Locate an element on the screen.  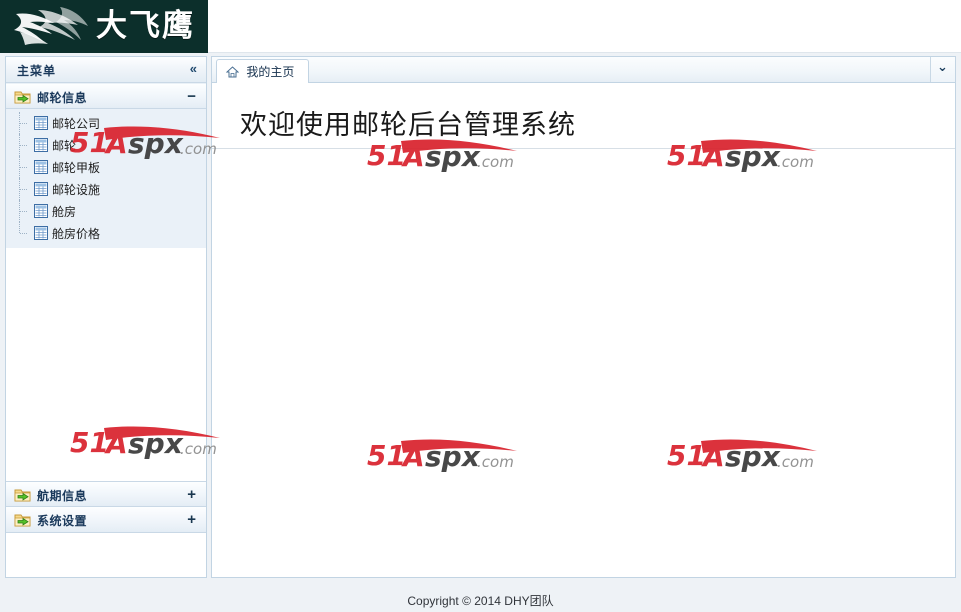
sidebar-tree: 邮轮公司 邮轮 邮轮甲板 邮轮设施 舱房 舱房价格 is located at coordinates (106, 178).